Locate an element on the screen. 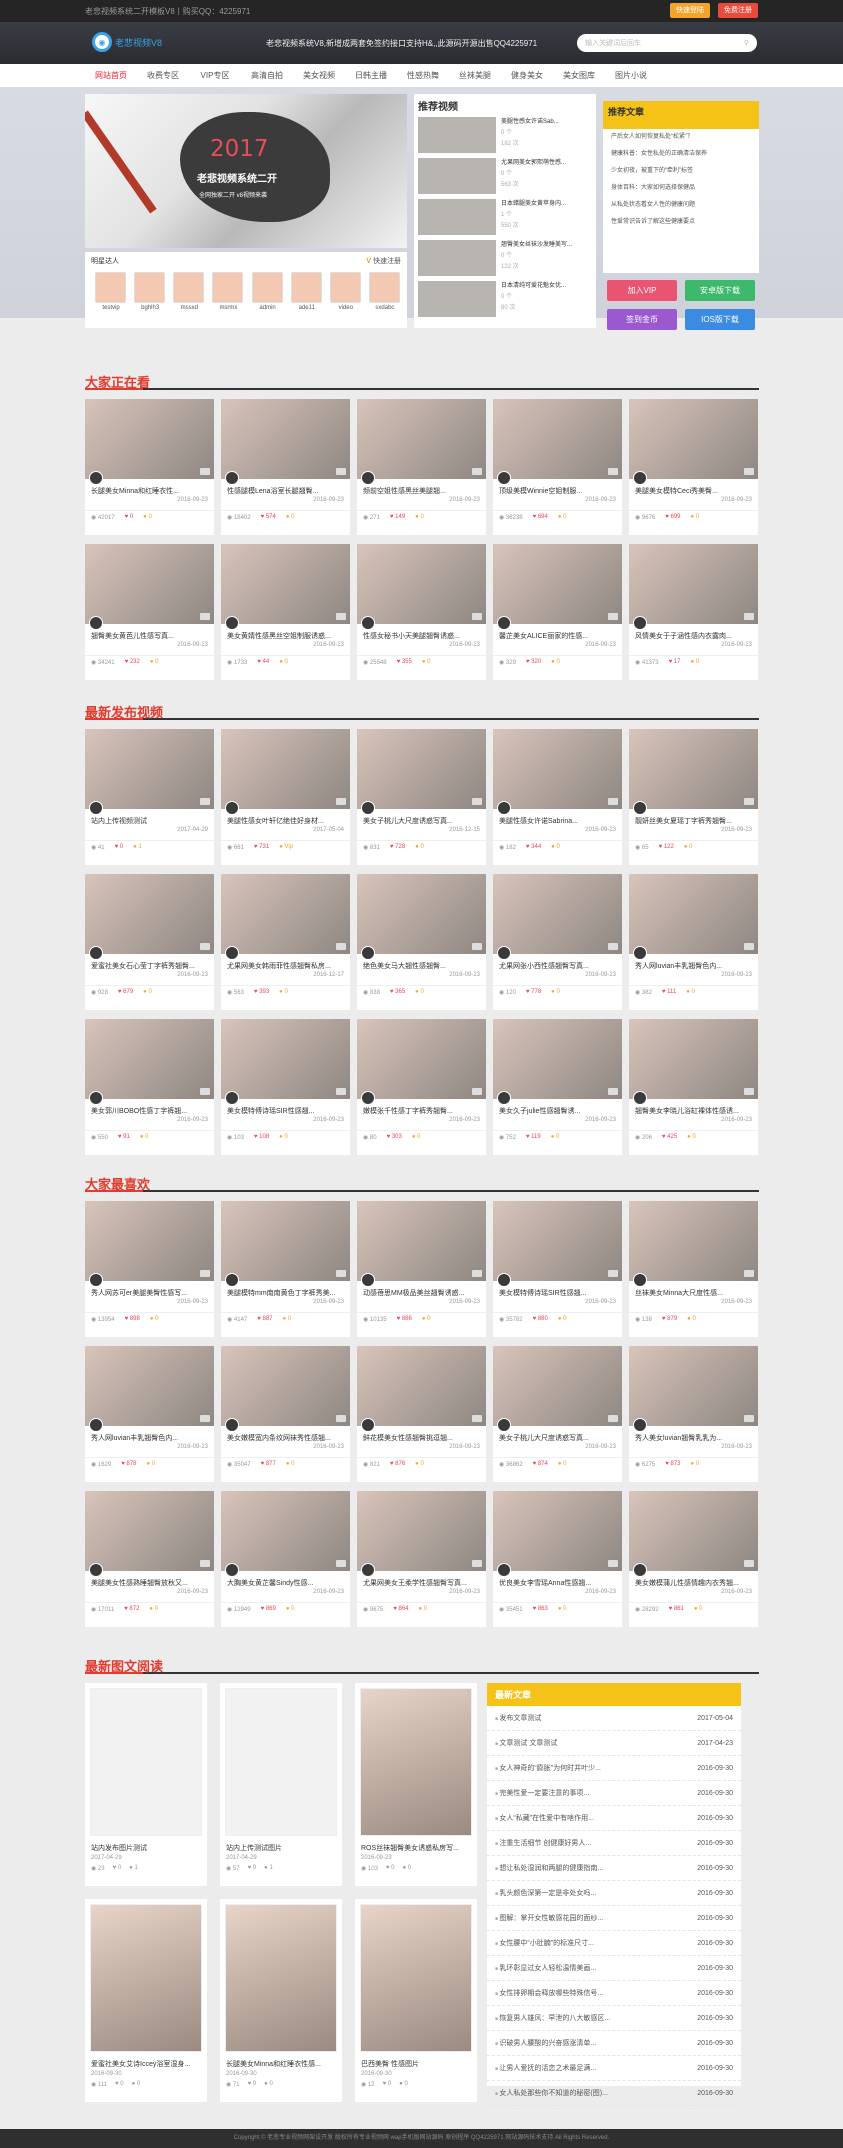 Image resolution: width=843 pixels, height=2148 pixels. video-card: 绝色美女马大翘性感翘臀... 2016-09-23 ◉ 838 ♥ 365 ● 0 is located at coordinates (421, 942).